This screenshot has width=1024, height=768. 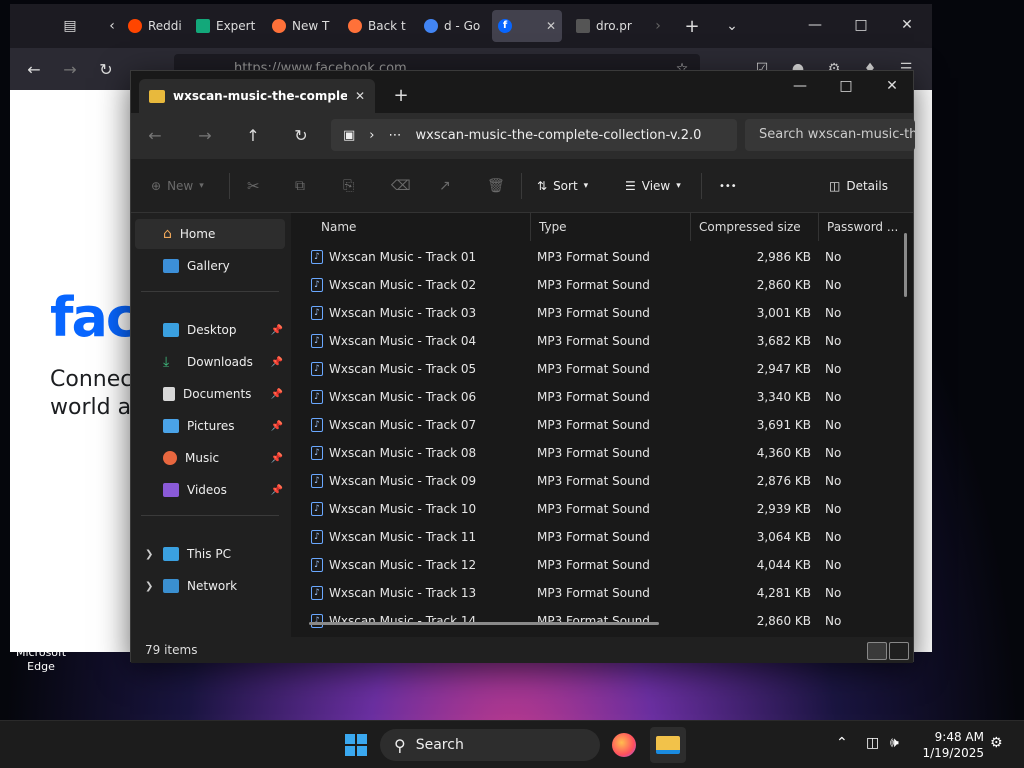 I want to click on nav-item-pictures: Pictures 📌, so click(x=210, y=426).